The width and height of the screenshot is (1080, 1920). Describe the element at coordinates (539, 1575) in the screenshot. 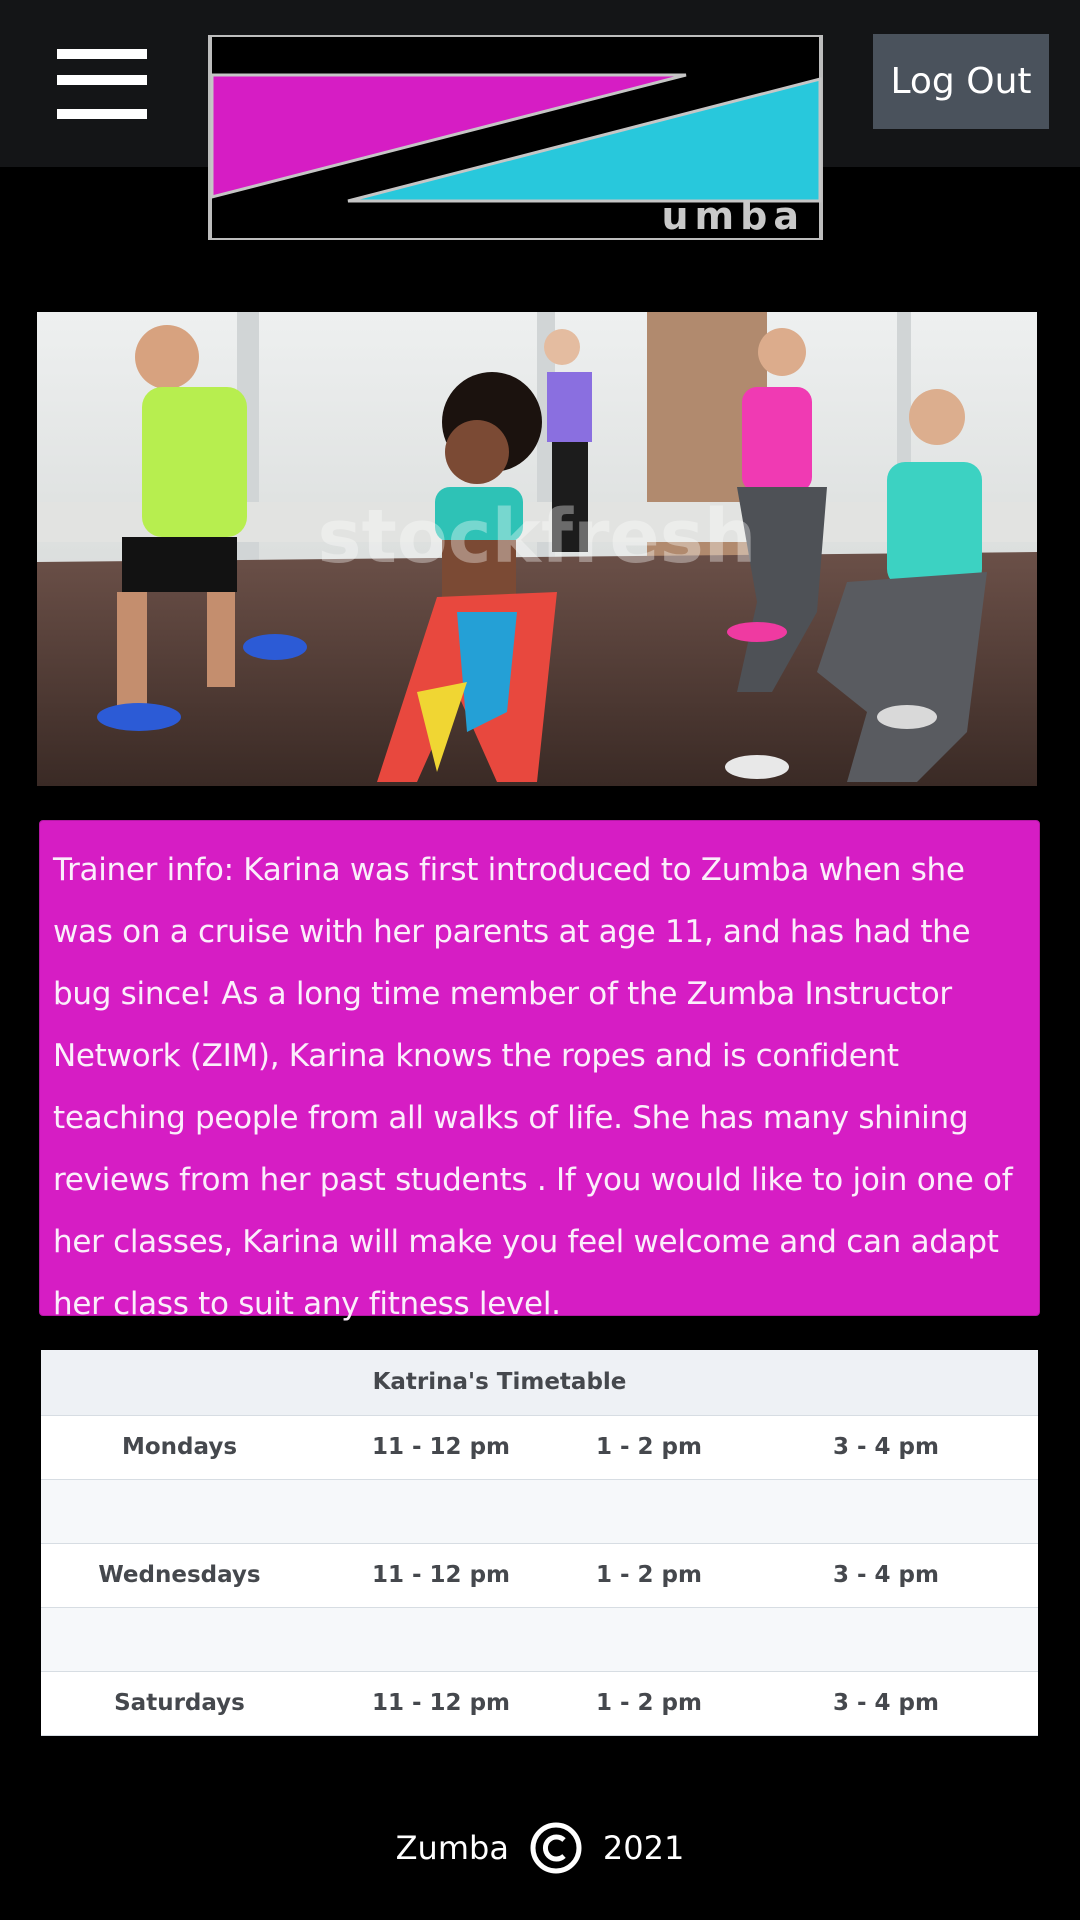

I see `table-row: Wednesdays 11 - 12 pm 1 - 2 pm 3 - 4 pm` at that location.